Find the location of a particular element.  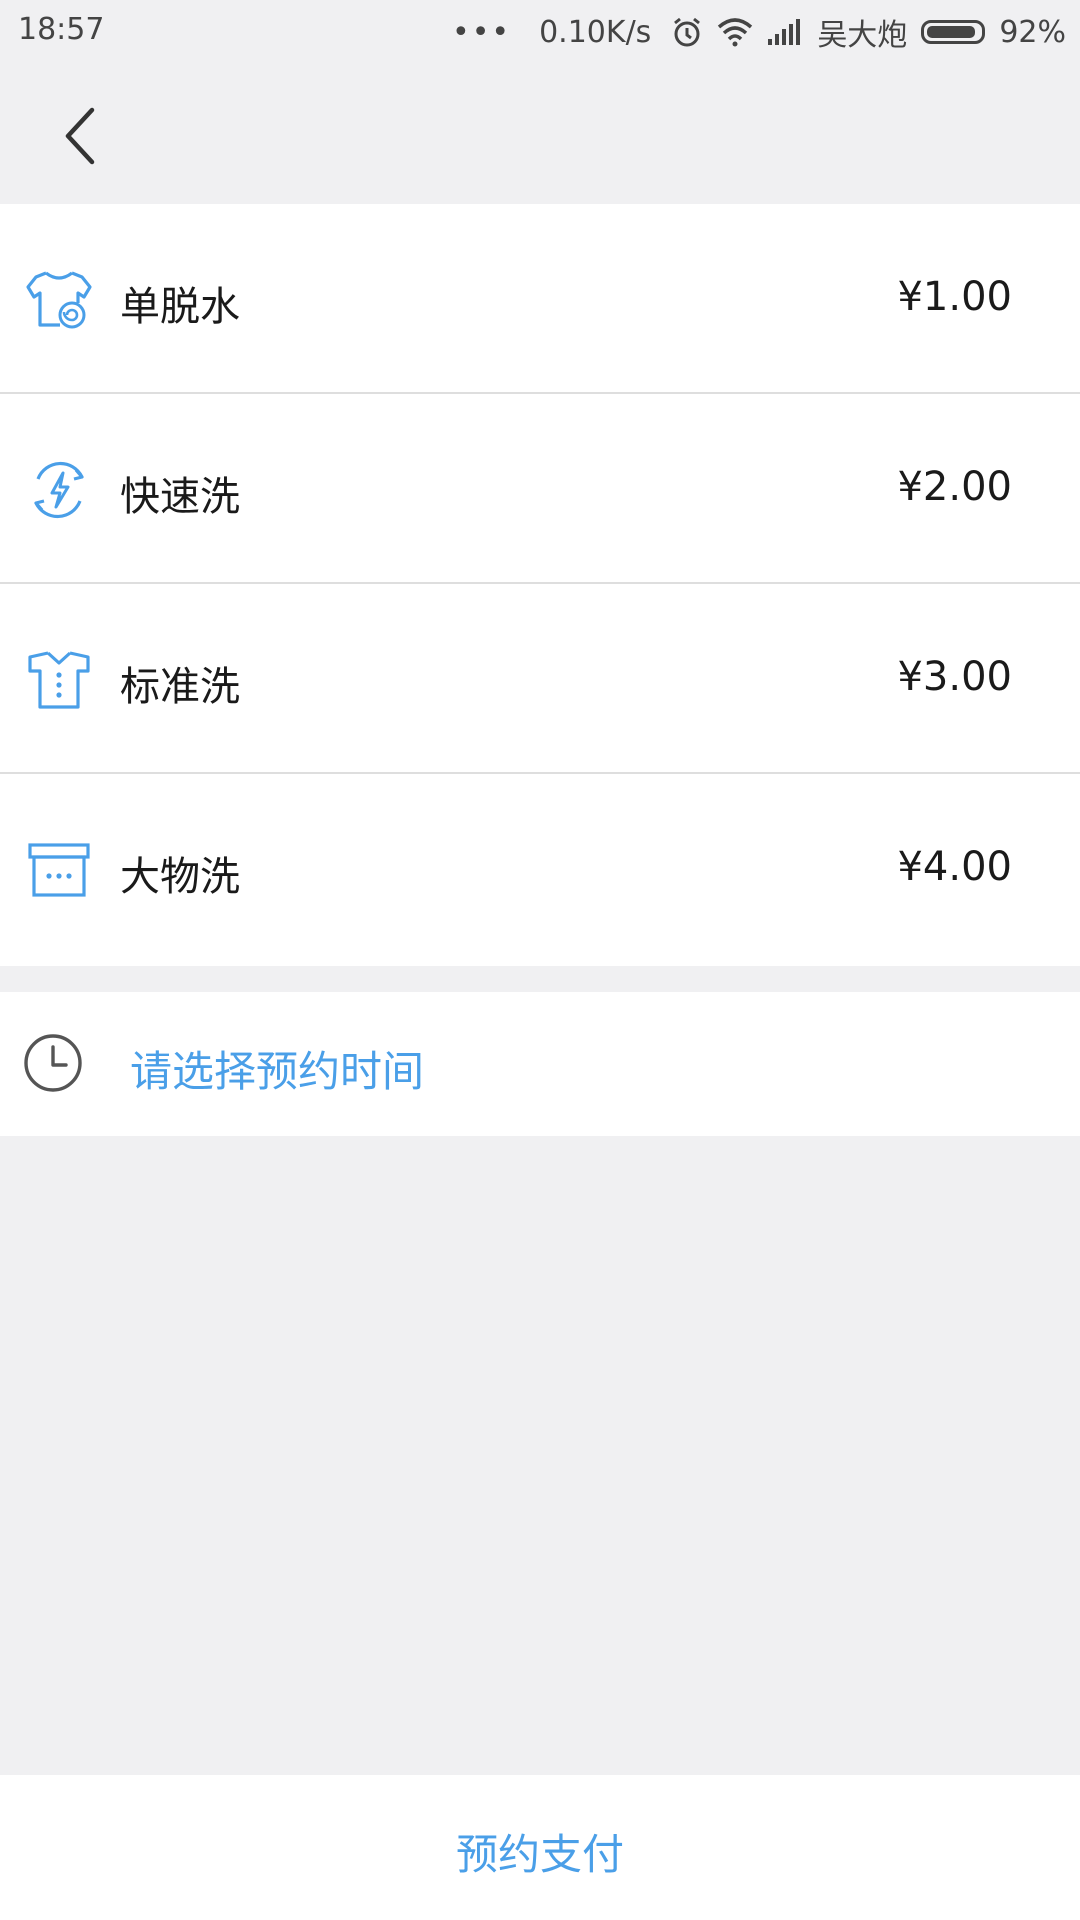

lightning-refresh-icon is located at coordinates (59, 490).